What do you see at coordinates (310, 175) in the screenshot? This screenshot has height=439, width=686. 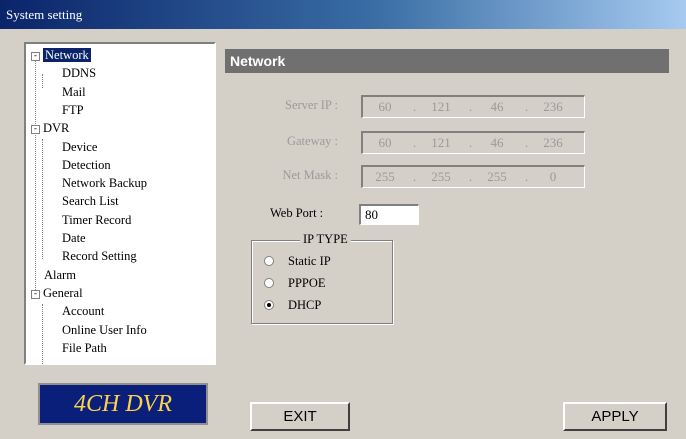 I see `netmask-label: Net Mask :` at bounding box center [310, 175].